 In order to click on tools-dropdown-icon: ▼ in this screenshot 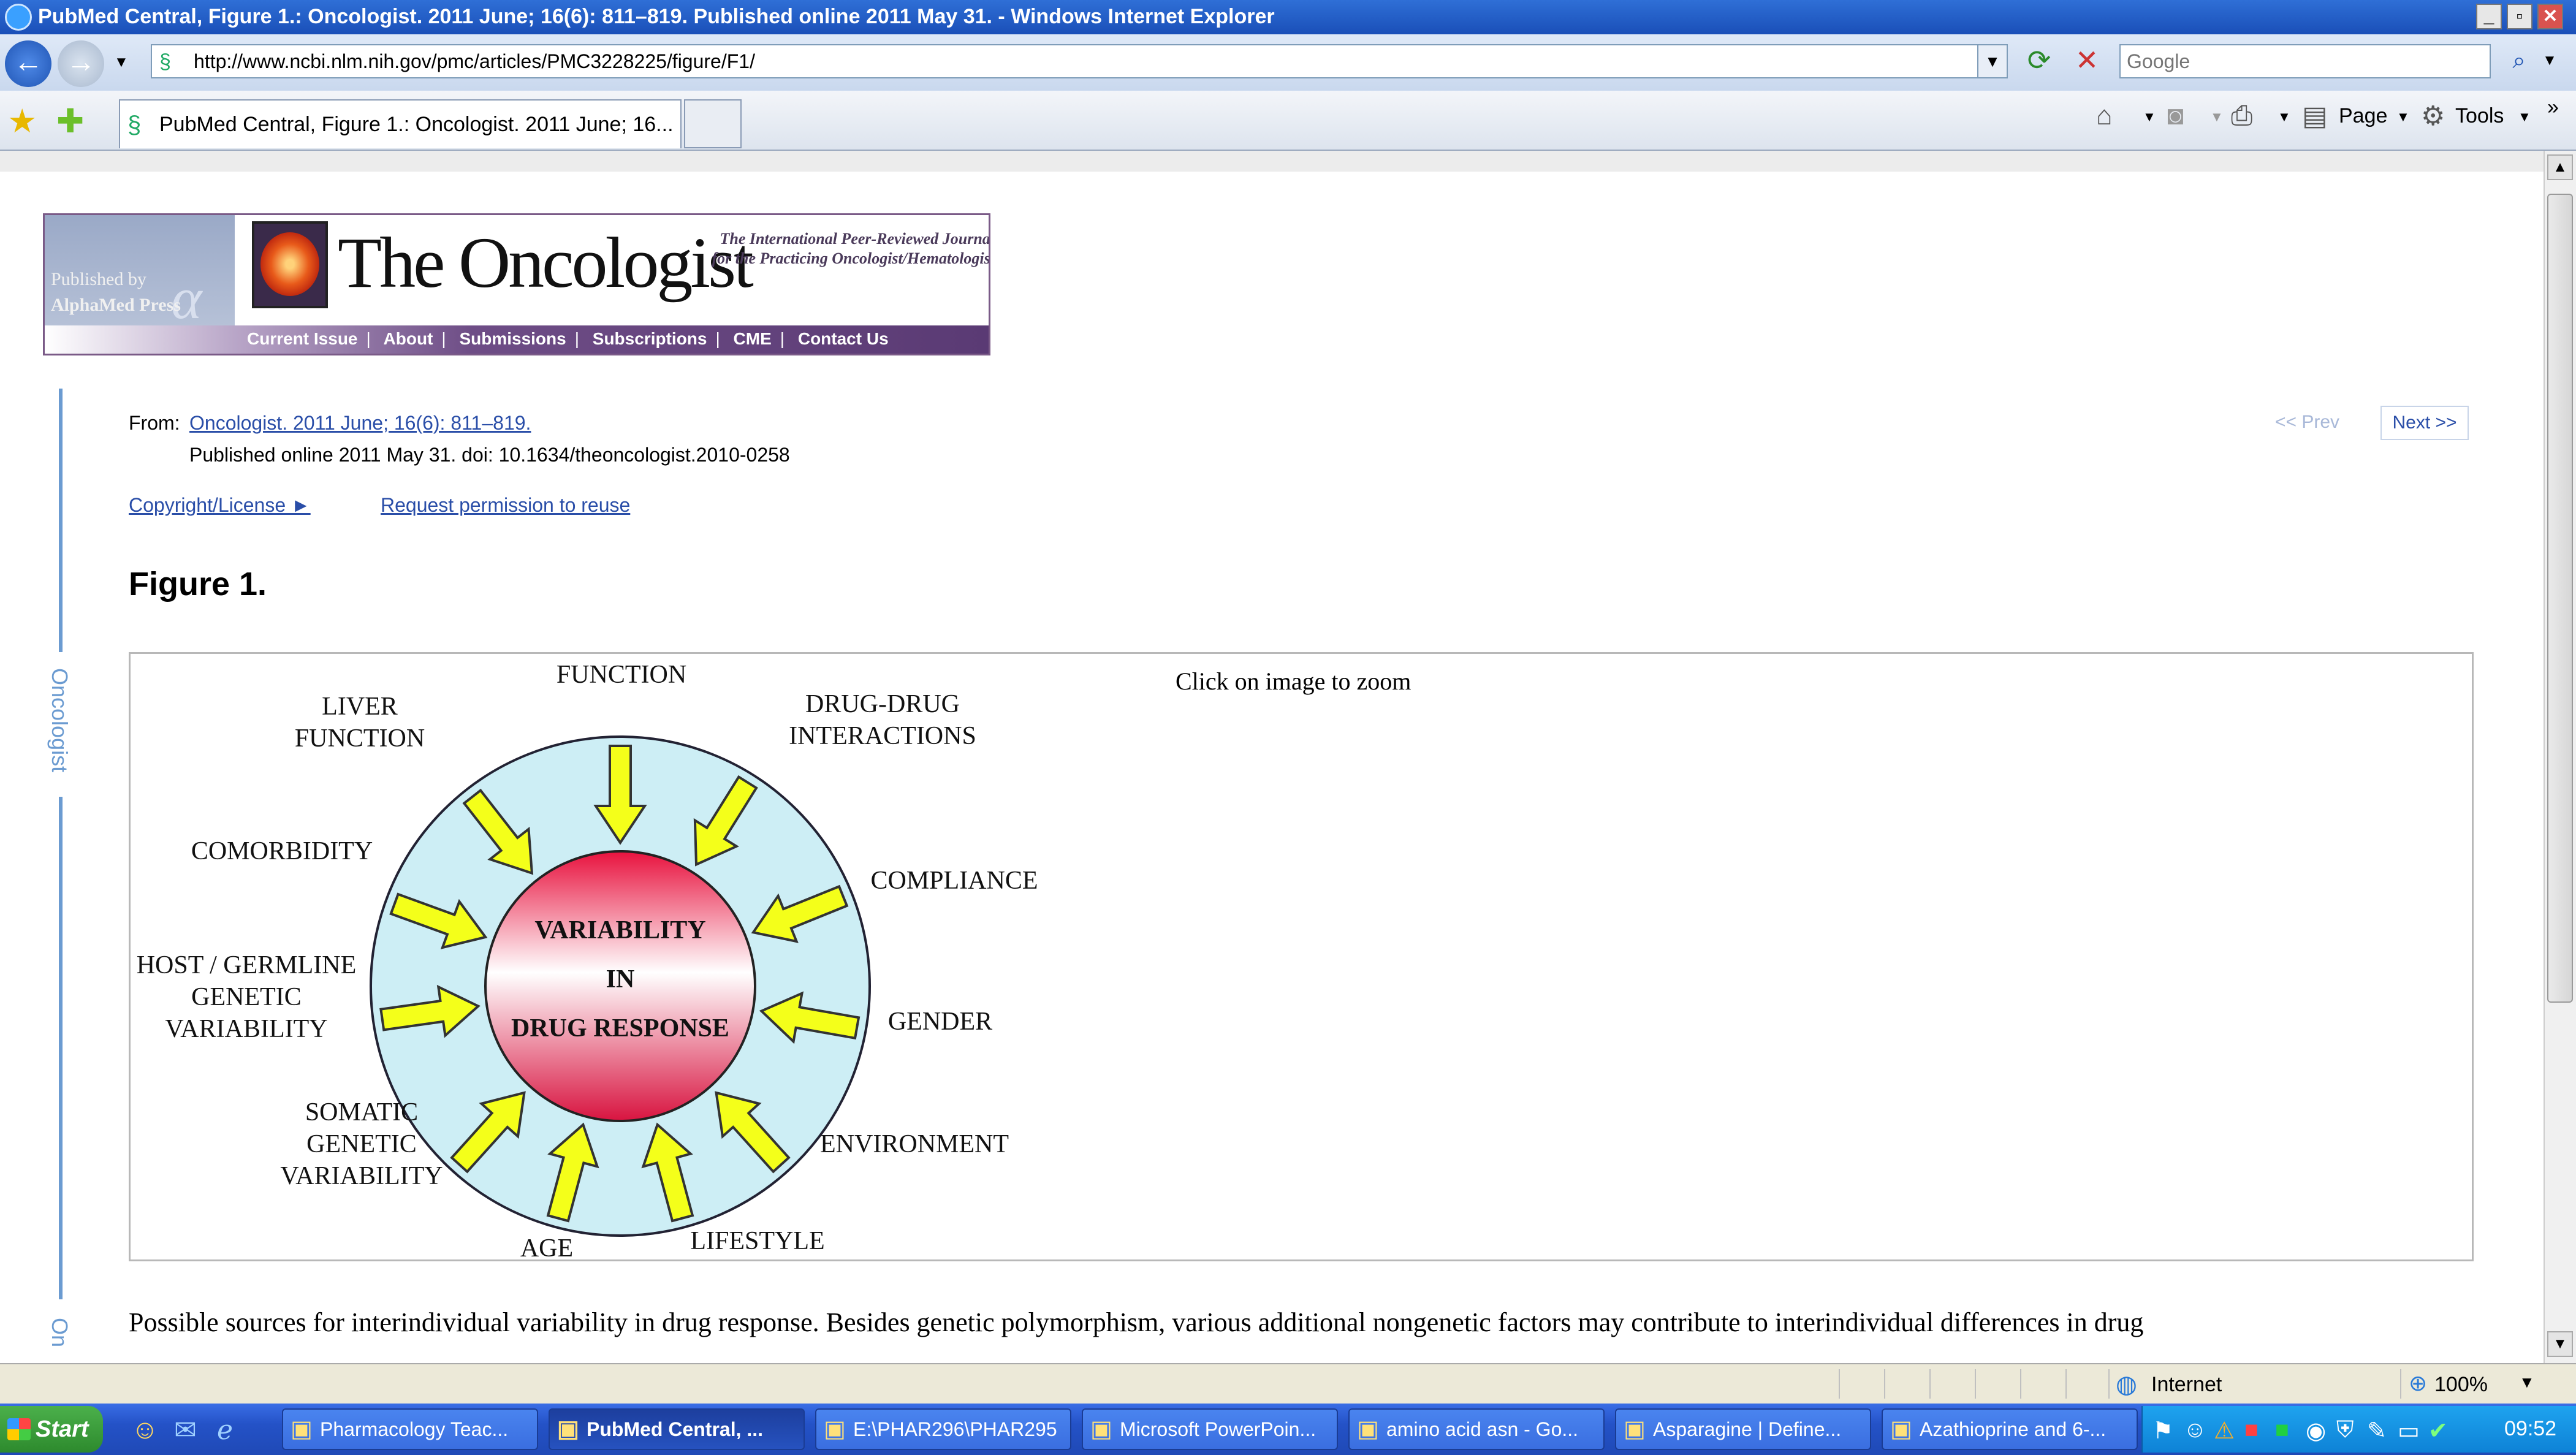, I will do `click(2525, 117)`.